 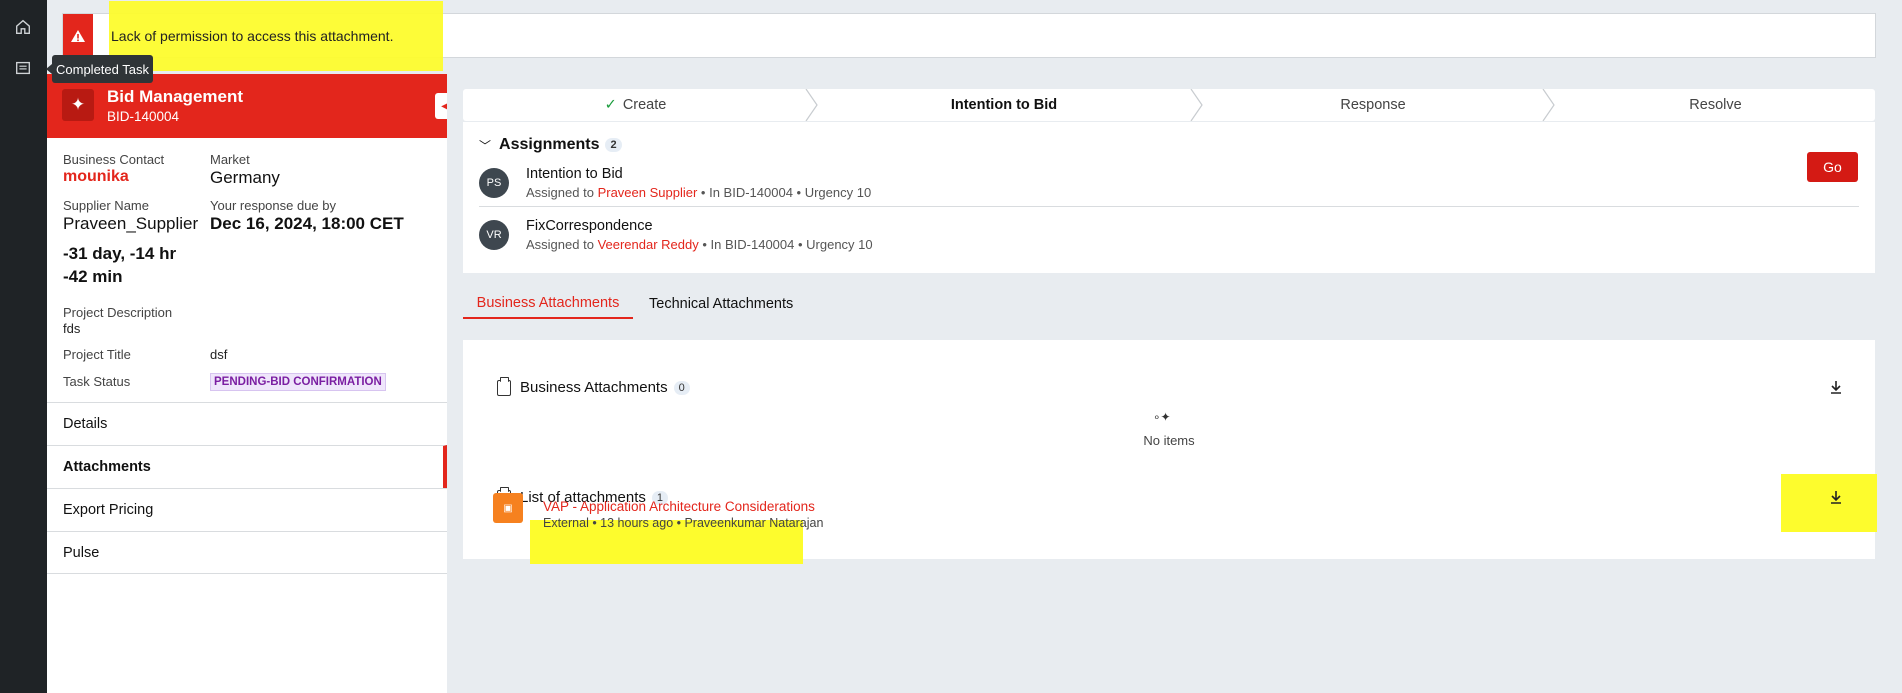 I want to click on step-intention-to-bid: Intention to Bid, so click(x=1004, y=105).